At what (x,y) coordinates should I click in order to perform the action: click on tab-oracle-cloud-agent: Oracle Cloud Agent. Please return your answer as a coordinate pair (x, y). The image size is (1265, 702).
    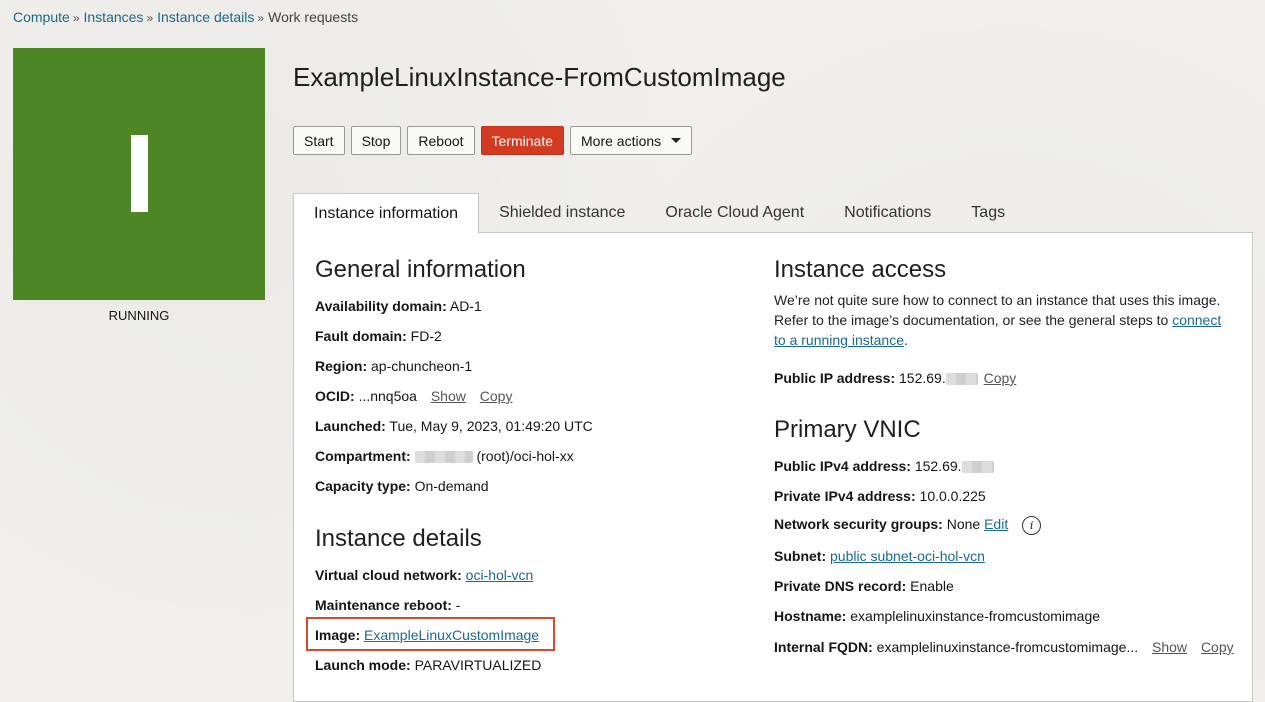
    Looking at the image, I should click on (734, 213).